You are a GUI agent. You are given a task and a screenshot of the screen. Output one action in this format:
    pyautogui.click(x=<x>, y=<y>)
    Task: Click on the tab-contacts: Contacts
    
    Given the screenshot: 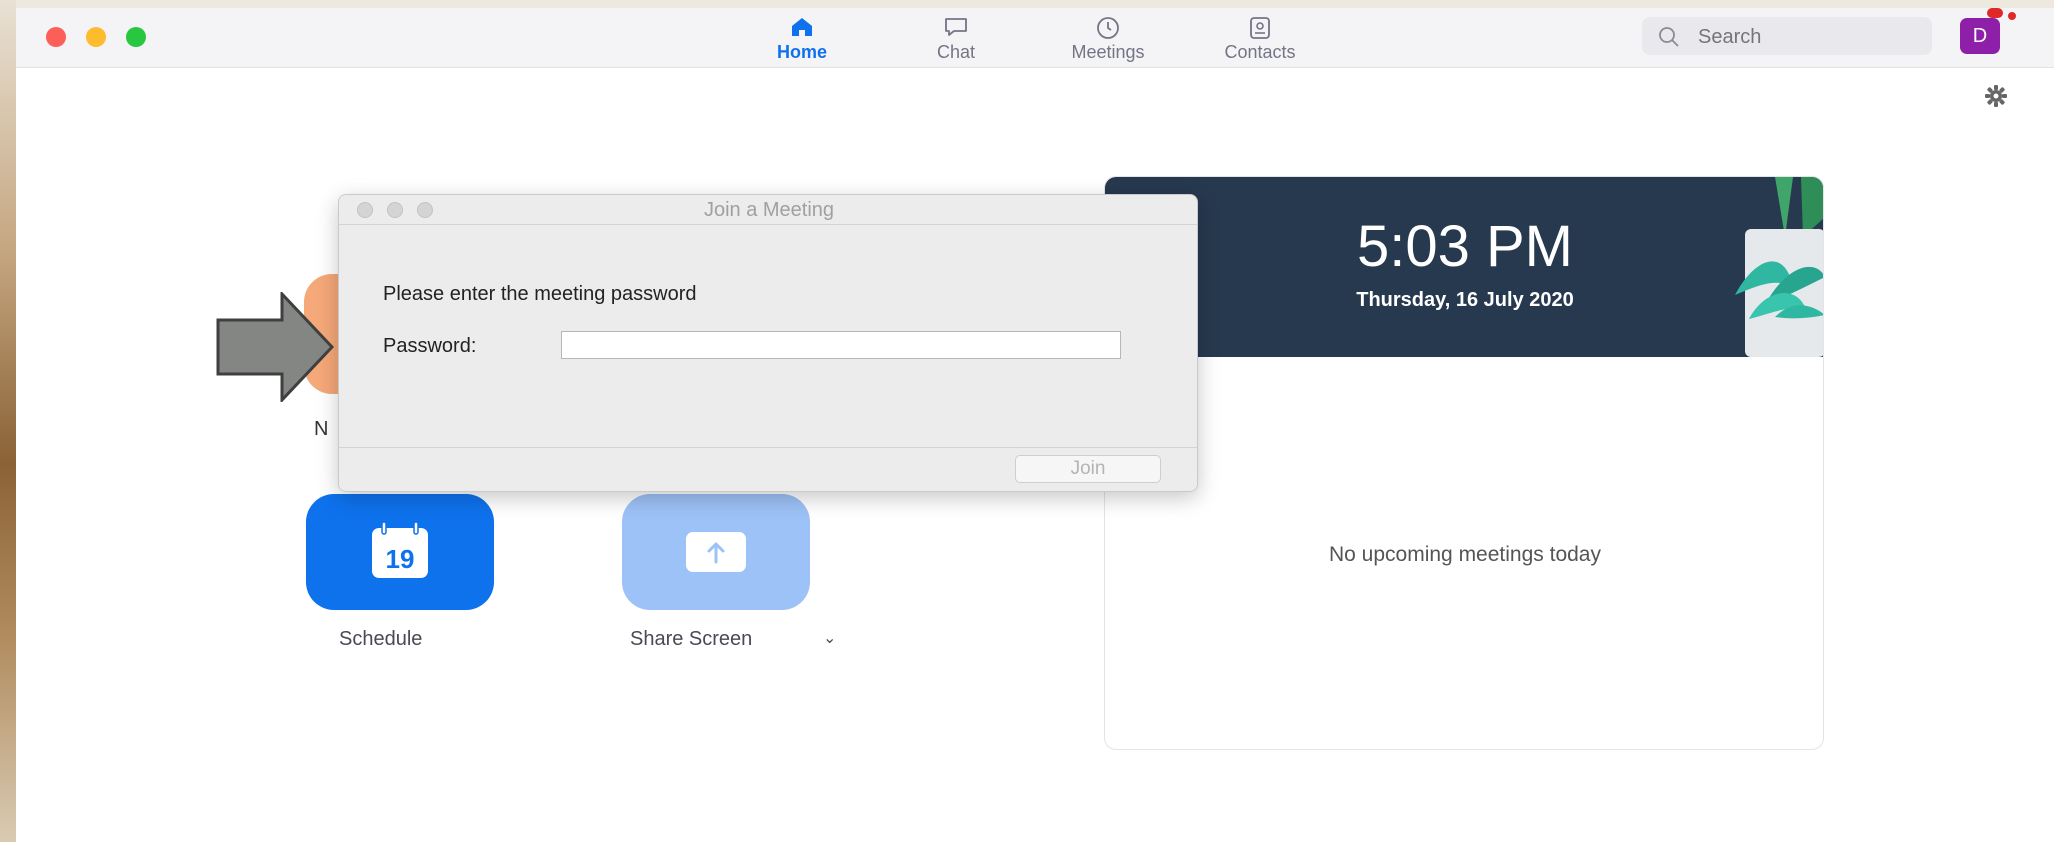 What is the action you would take?
    pyautogui.click(x=1260, y=39)
    